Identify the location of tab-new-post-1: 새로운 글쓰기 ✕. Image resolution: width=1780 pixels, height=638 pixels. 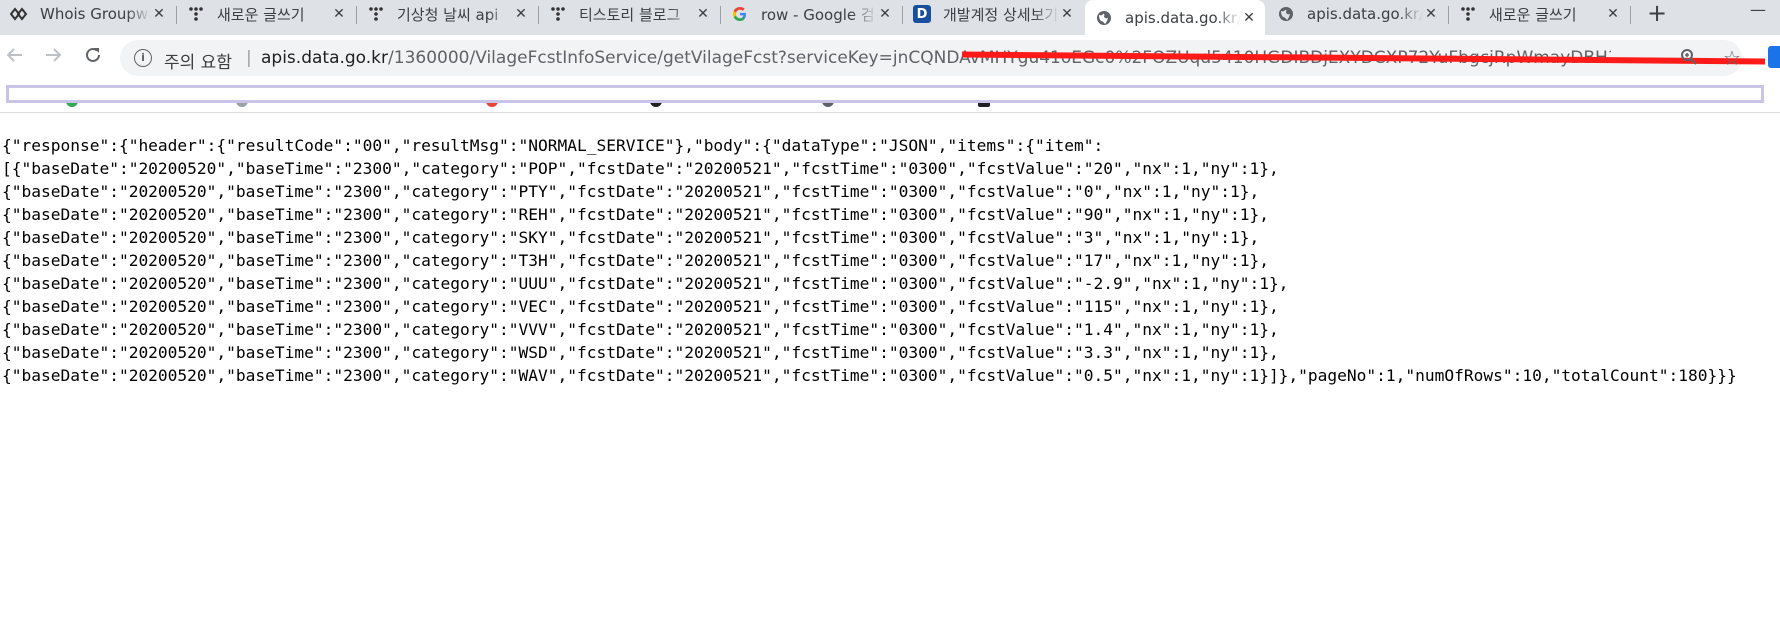
(266, 14).